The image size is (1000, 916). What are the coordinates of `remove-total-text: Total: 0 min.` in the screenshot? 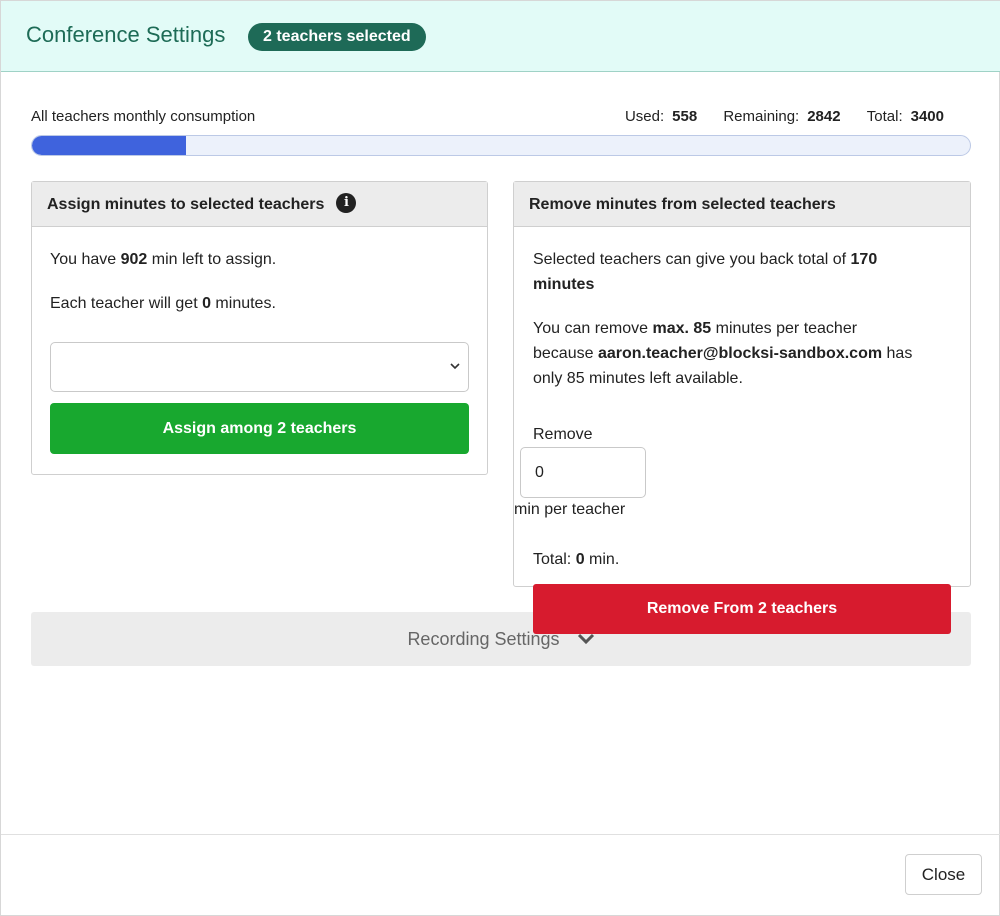 It's located at (576, 559).